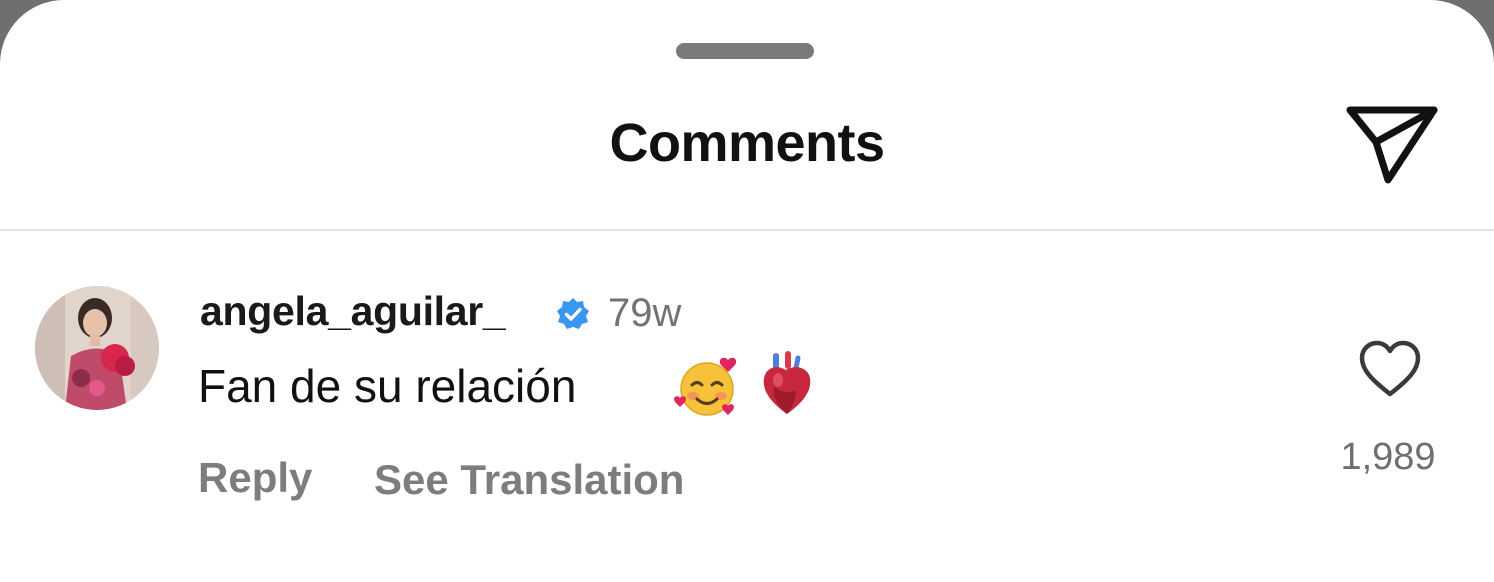 The image size is (1494, 582). Describe the element at coordinates (573, 313) in the screenshot. I see `verified-badge-icon` at that location.